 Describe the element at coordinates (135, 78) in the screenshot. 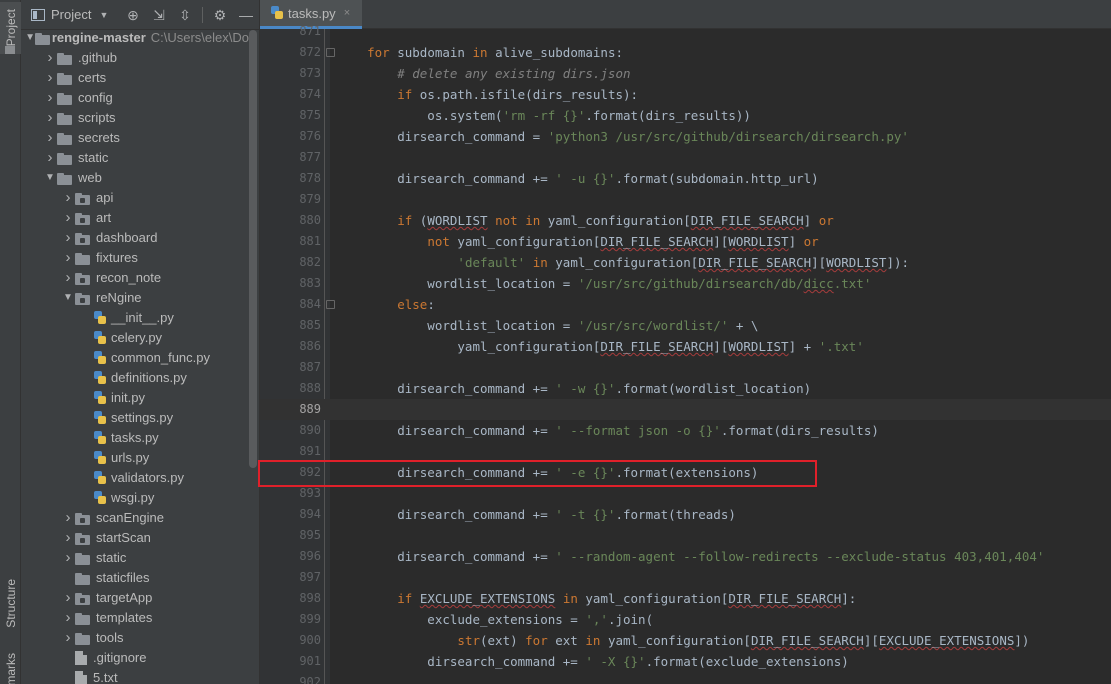

I see `tree-node: › certs` at that location.